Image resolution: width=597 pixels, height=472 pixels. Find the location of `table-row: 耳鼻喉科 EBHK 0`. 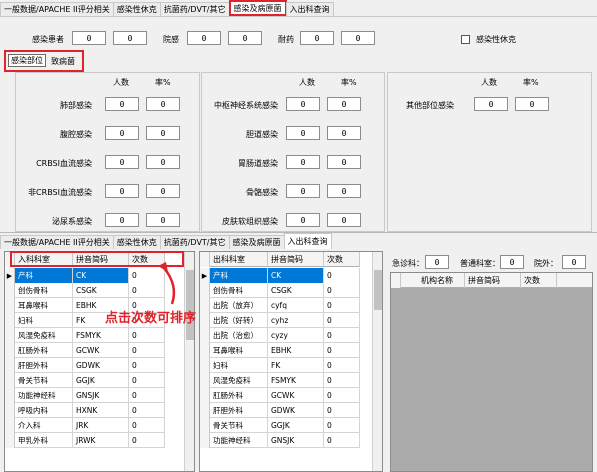

table-row: 耳鼻喉科 EBHK 0 is located at coordinates (280, 350).